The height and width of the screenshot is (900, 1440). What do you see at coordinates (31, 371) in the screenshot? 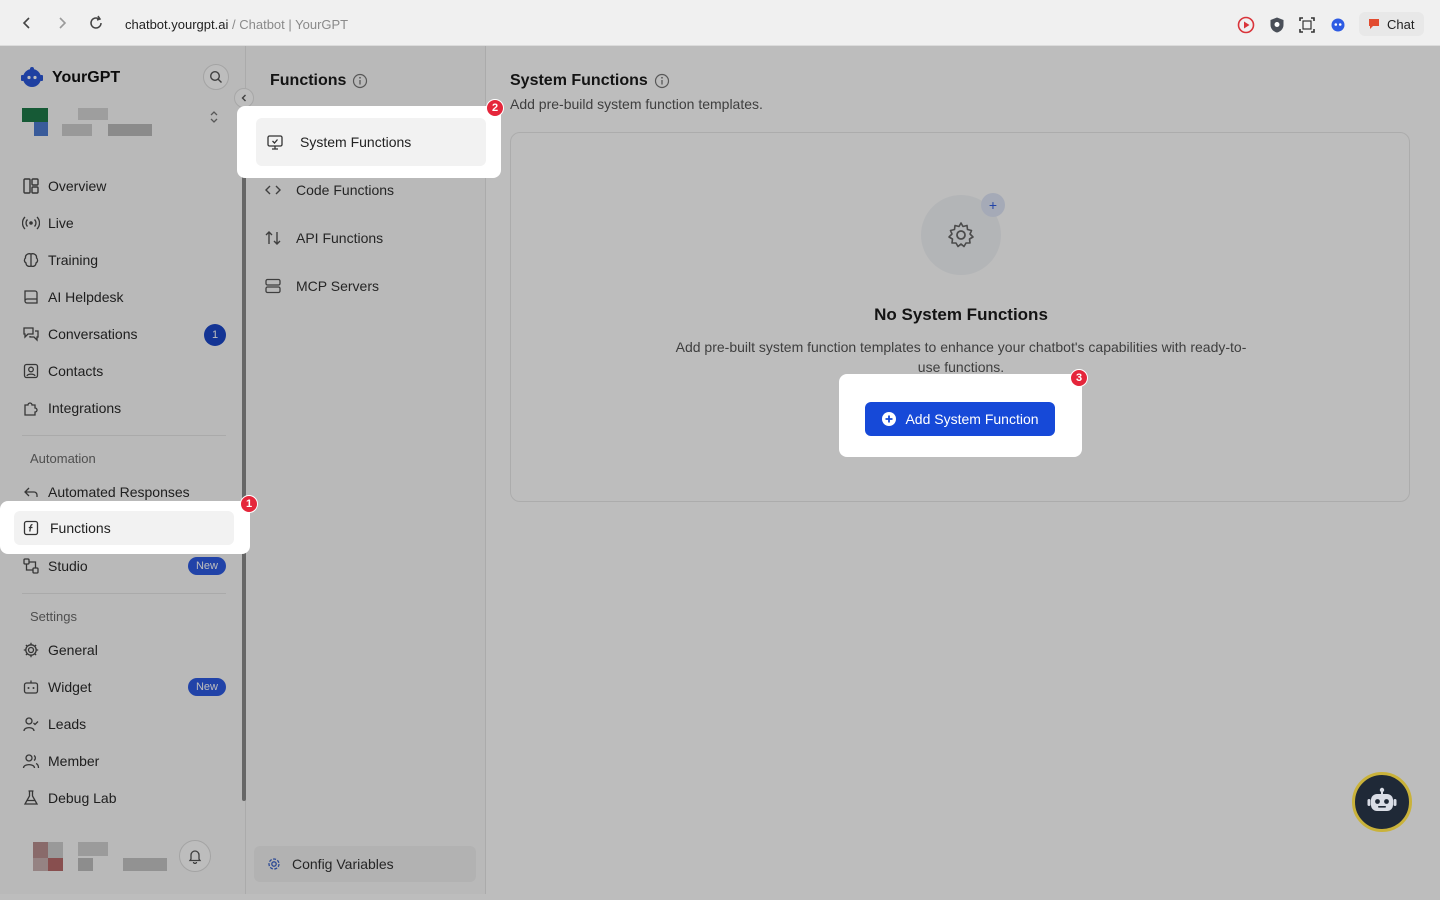
I see `contacts-icon` at bounding box center [31, 371].